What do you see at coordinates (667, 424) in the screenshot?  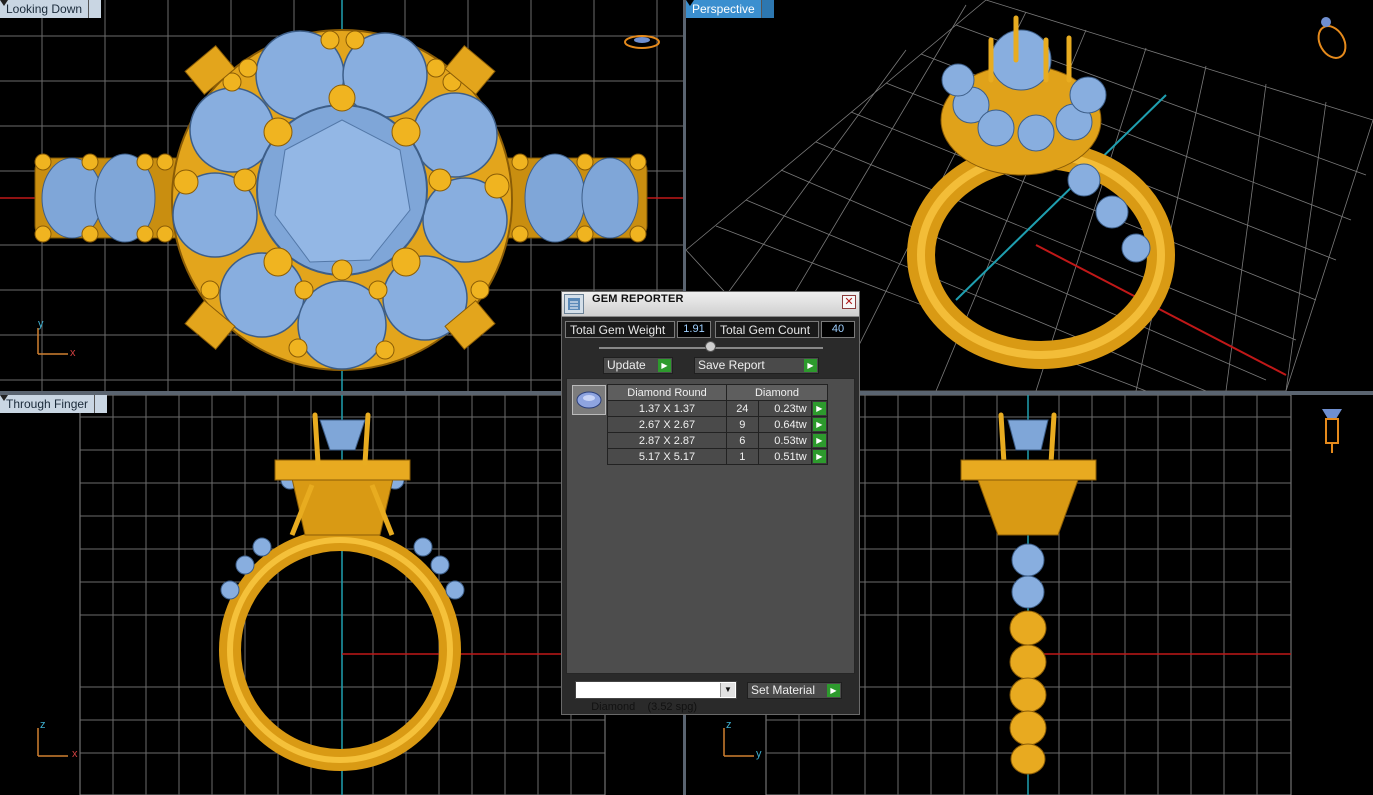 I see `gem-size: 2.67 X 2.67` at bounding box center [667, 424].